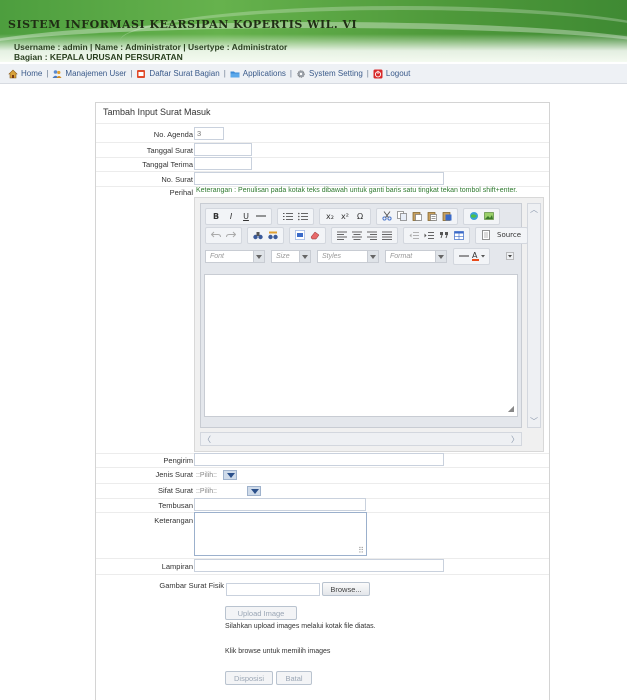 The image size is (627, 700). I want to click on scroll-right-icon: 〉, so click(515, 439).